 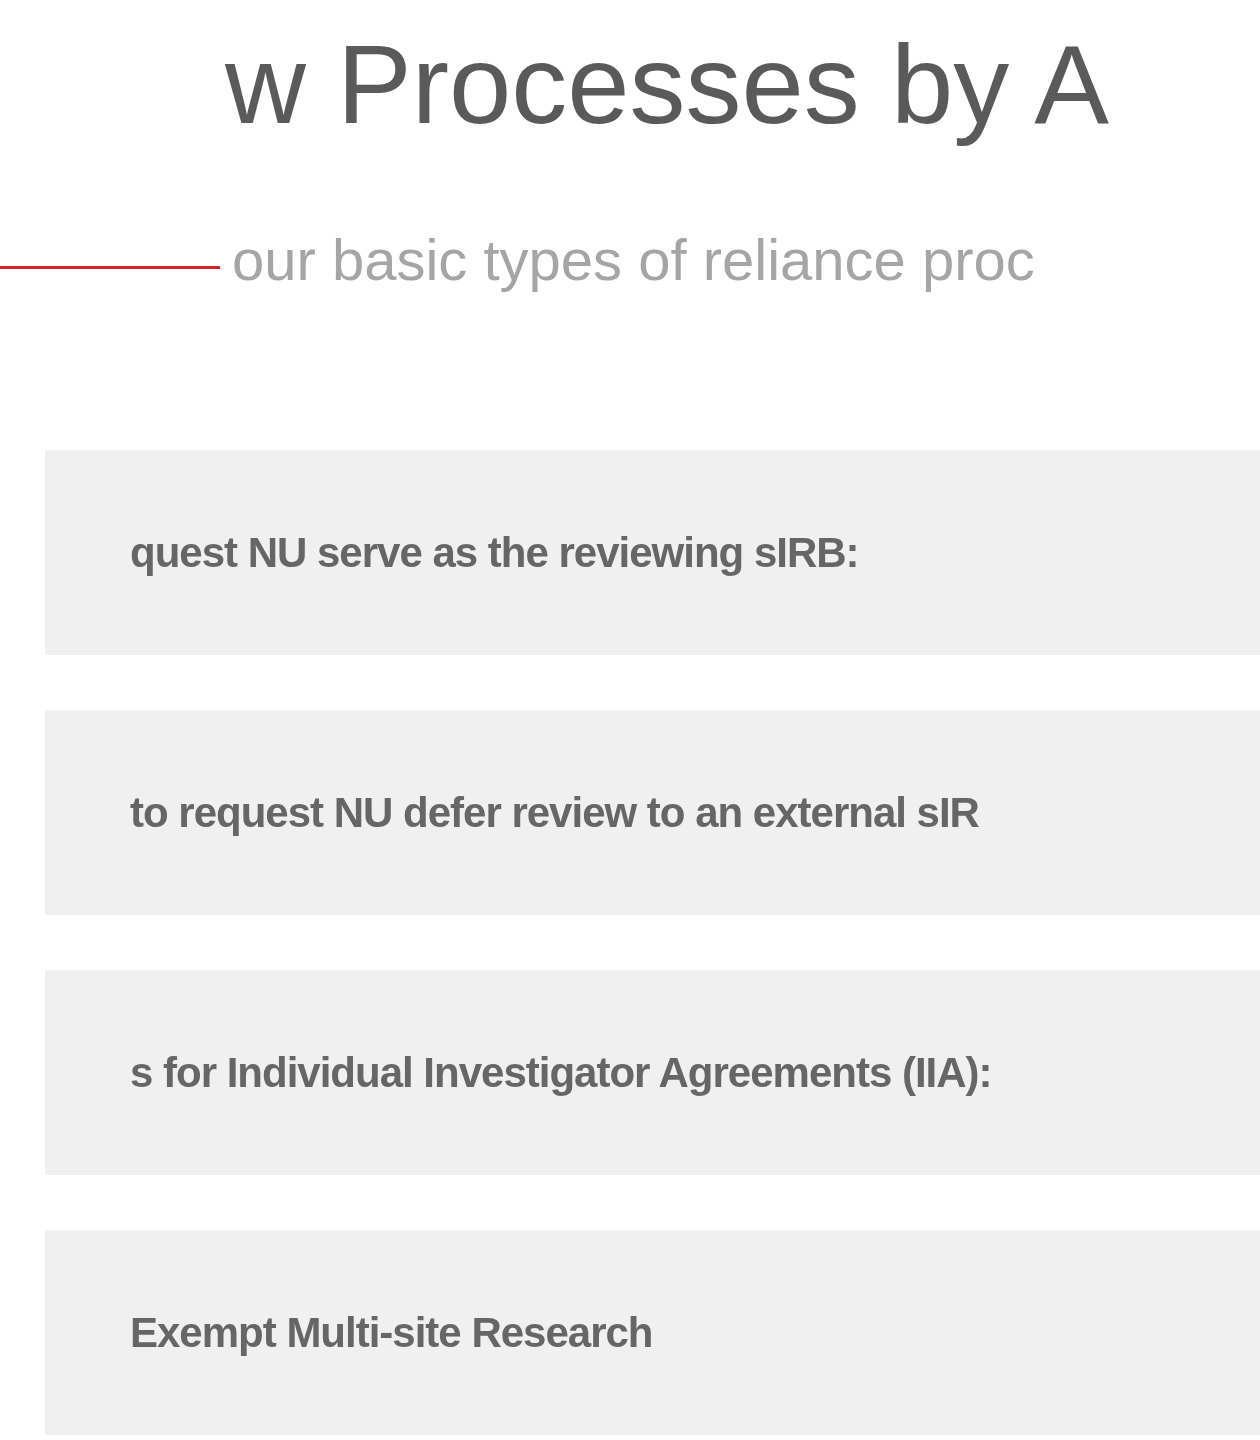 What do you see at coordinates (652, 1072) in the screenshot?
I see `accordion-header: s for Individual Investigator Agreements (IIA):` at bounding box center [652, 1072].